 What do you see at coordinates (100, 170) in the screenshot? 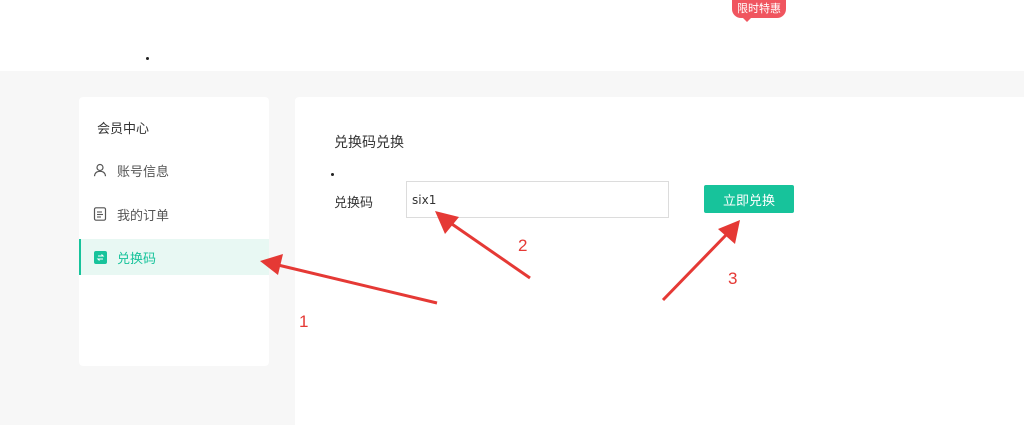
I see `user-icon` at bounding box center [100, 170].